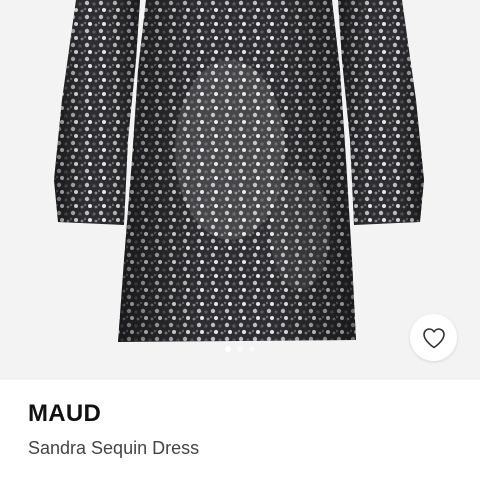 Image resolution: width=480 pixels, height=480 pixels. I want to click on favorite-button, so click(433, 337).